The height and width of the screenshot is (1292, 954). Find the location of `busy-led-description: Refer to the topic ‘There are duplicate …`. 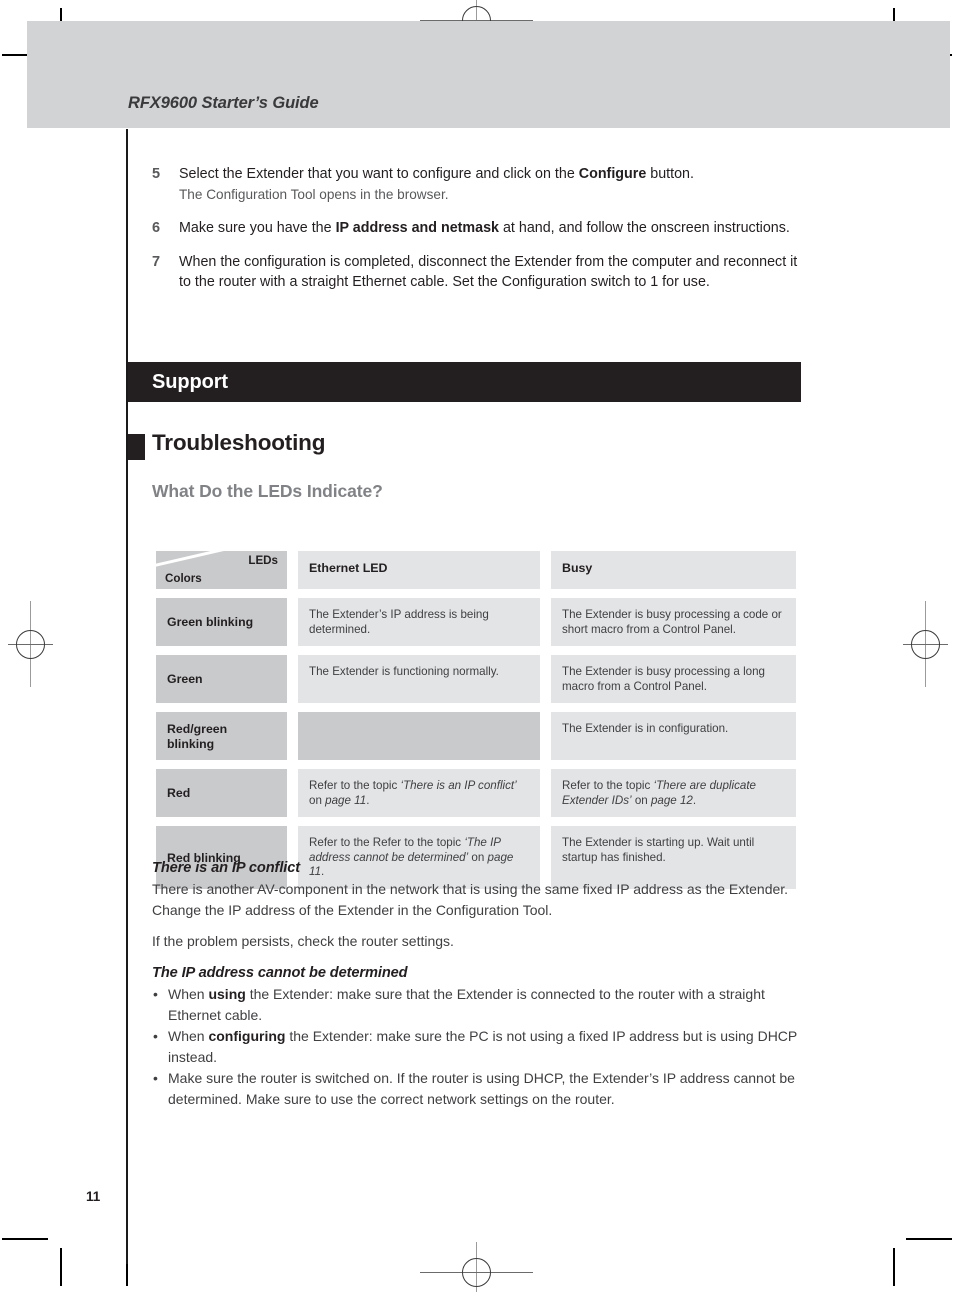

busy-led-description: Refer to the topic ‘There are duplicate … is located at coordinates (673, 793).